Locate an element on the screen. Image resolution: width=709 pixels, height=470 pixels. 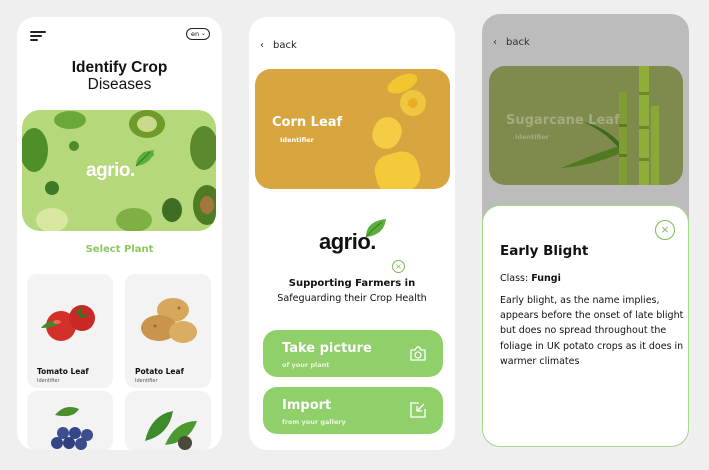
disease-class: Class: Fungi is located at coordinates (530, 278).